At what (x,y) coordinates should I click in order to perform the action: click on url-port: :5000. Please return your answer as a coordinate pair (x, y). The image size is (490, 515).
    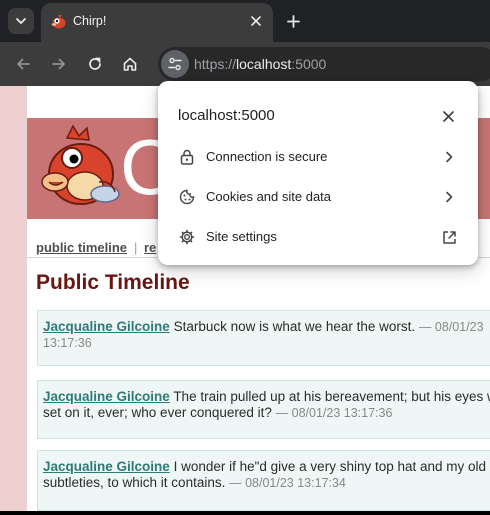
    Looking at the image, I should click on (309, 64).